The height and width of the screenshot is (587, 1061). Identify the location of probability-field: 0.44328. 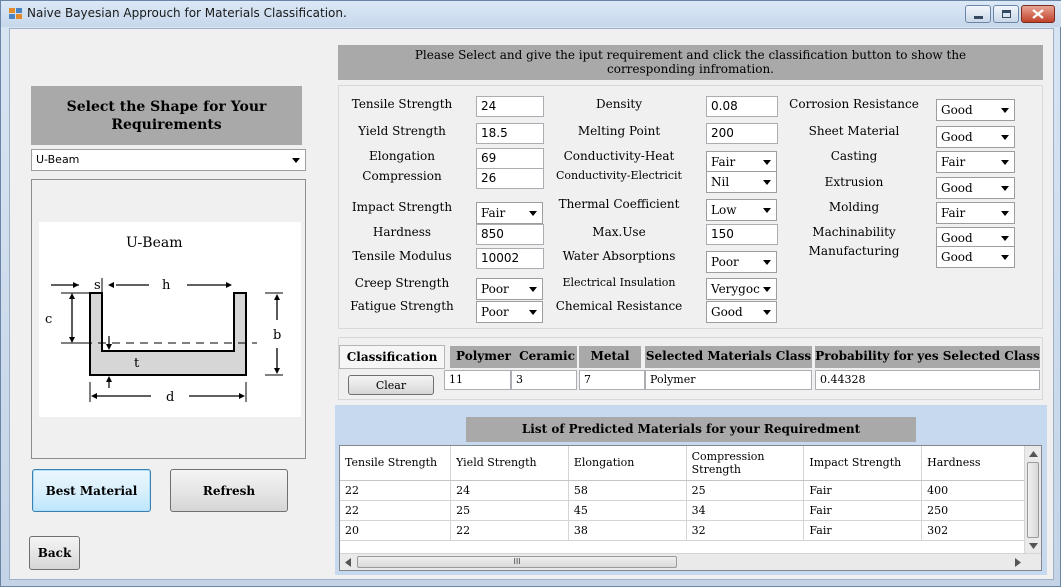
(927, 380).